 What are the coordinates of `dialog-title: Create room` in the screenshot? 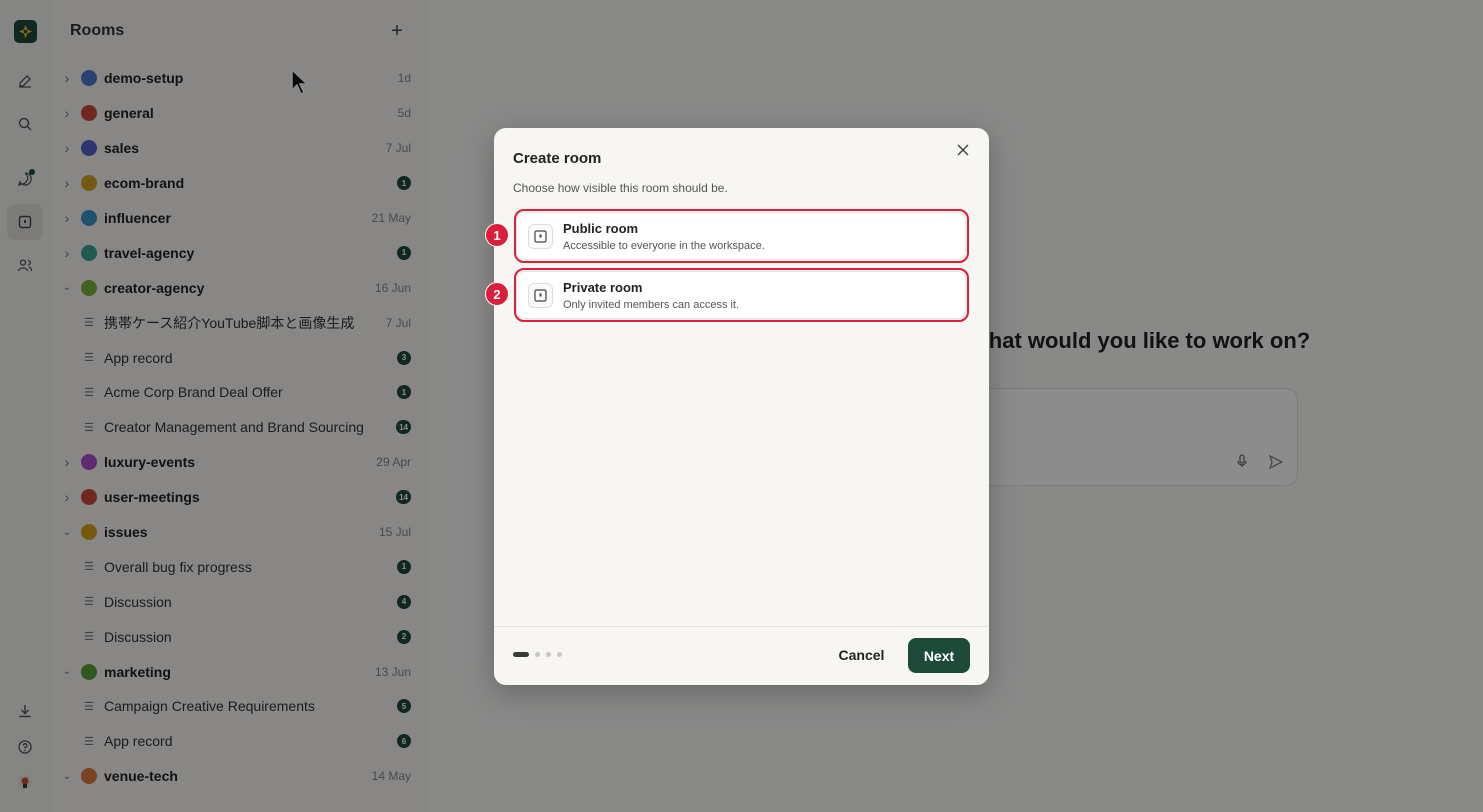 It's located at (557, 158).